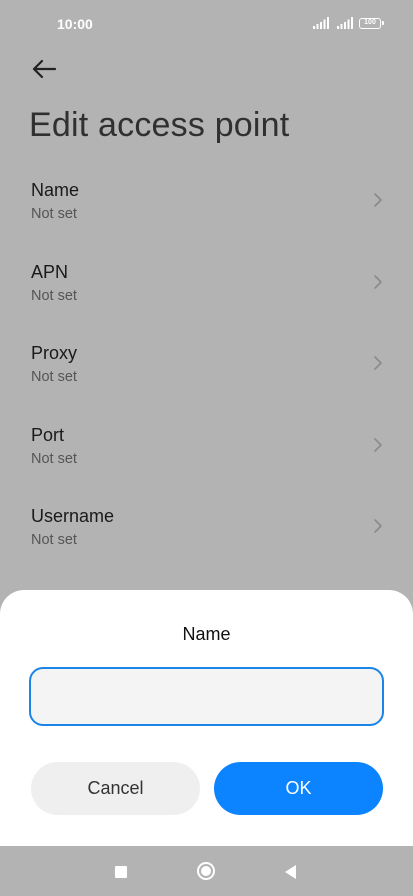 Image resolution: width=413 pixels, height=896 pixels. I want to click on list-item-username: Username Not set, so click(206, 531).